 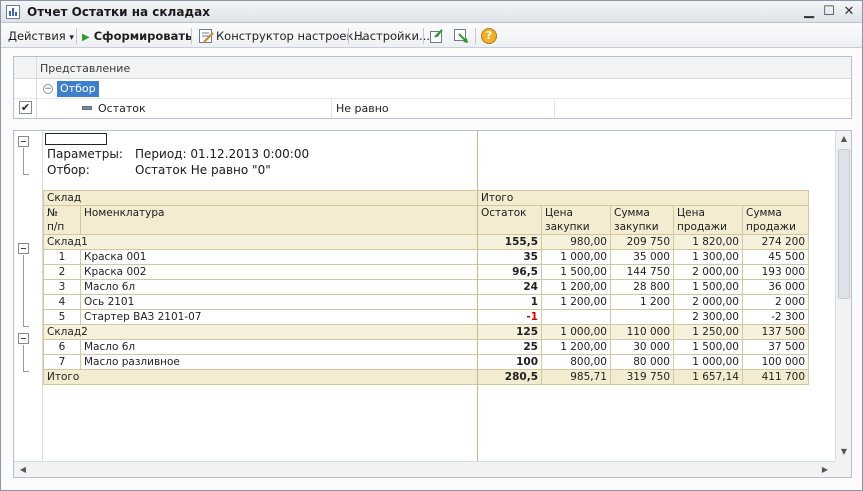 I want to click on actions-menu: Действия ▾, so click(x=41, y=36).